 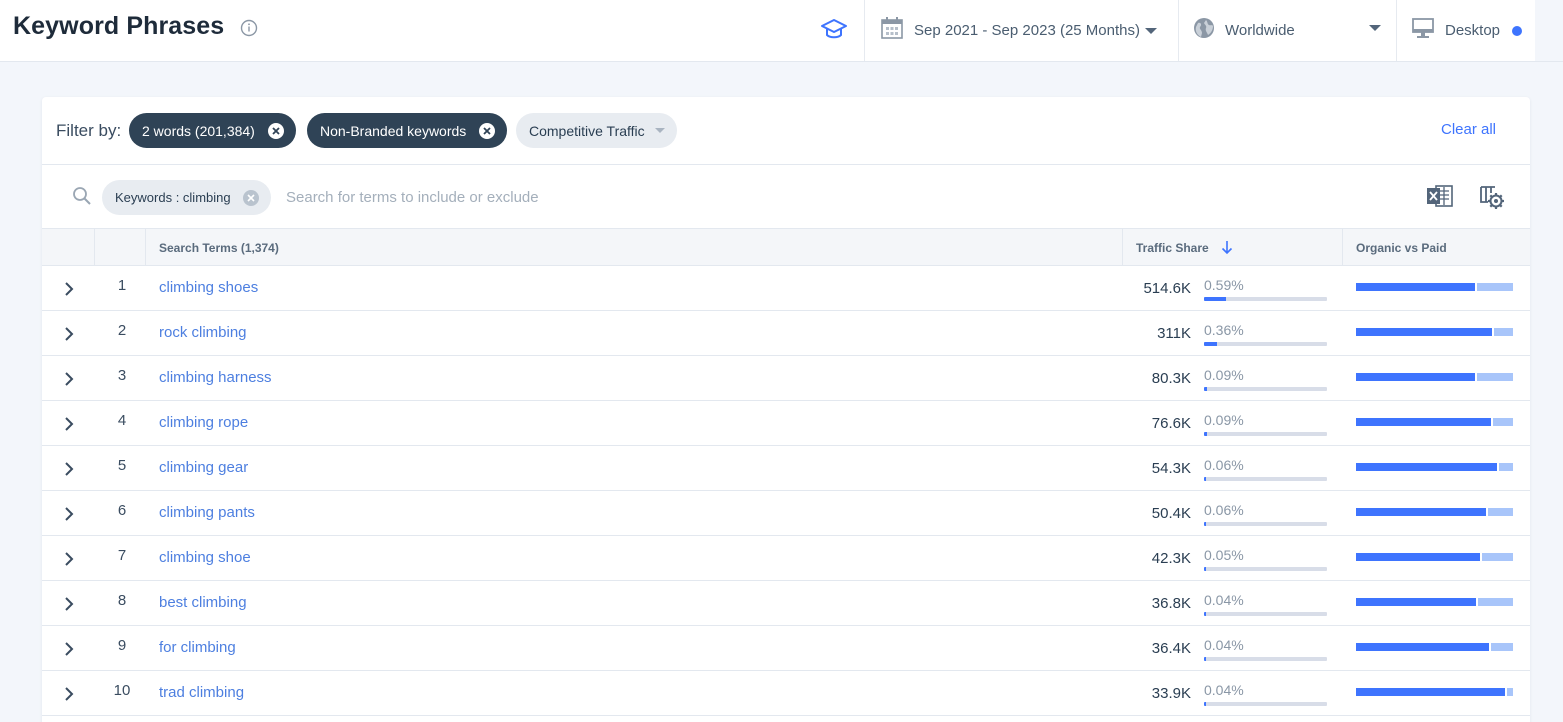 What do you see at coordinates (1171, 378) in the screenshot?
I see `traffic-value: 80.3K` at bounding box center [1171, 378].